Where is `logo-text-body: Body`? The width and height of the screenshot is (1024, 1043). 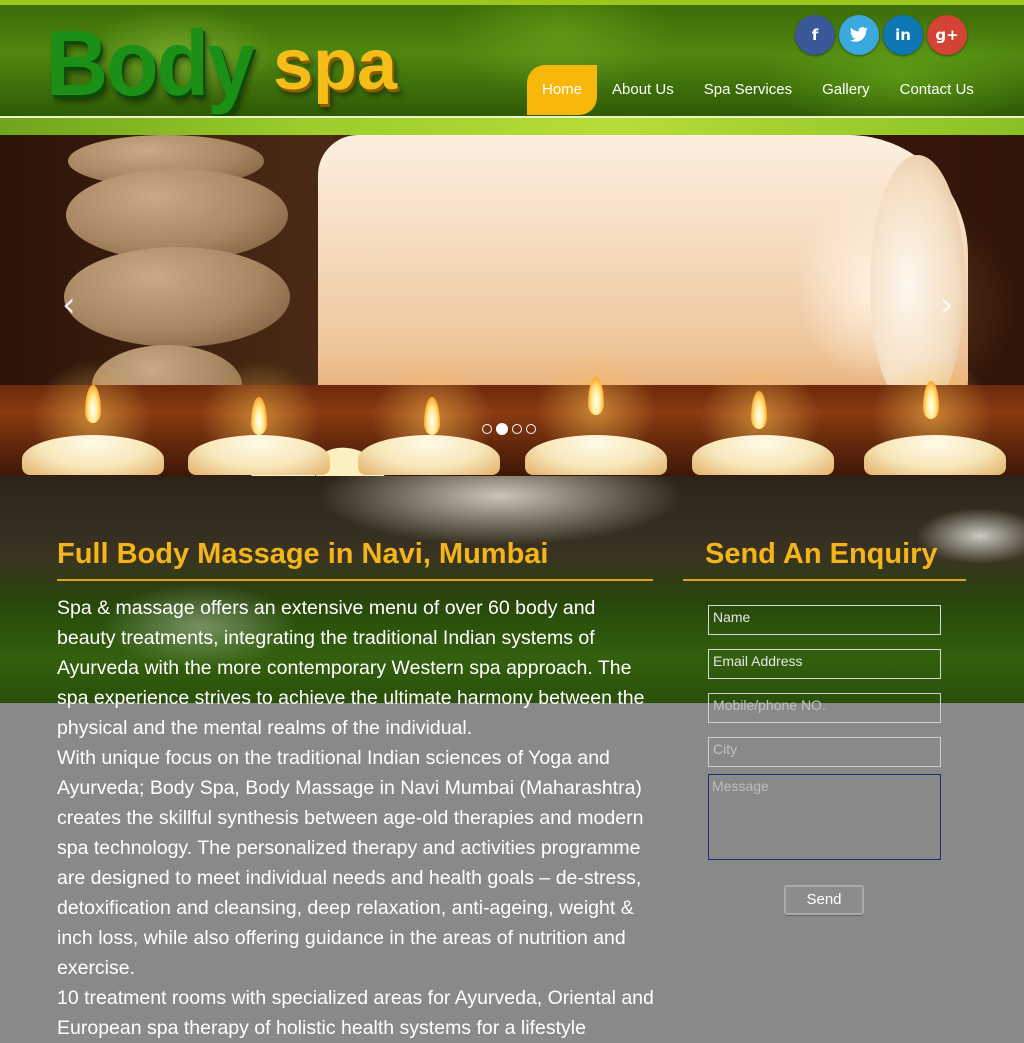
logo-text-body: Body is located at coordinates (150, 64).